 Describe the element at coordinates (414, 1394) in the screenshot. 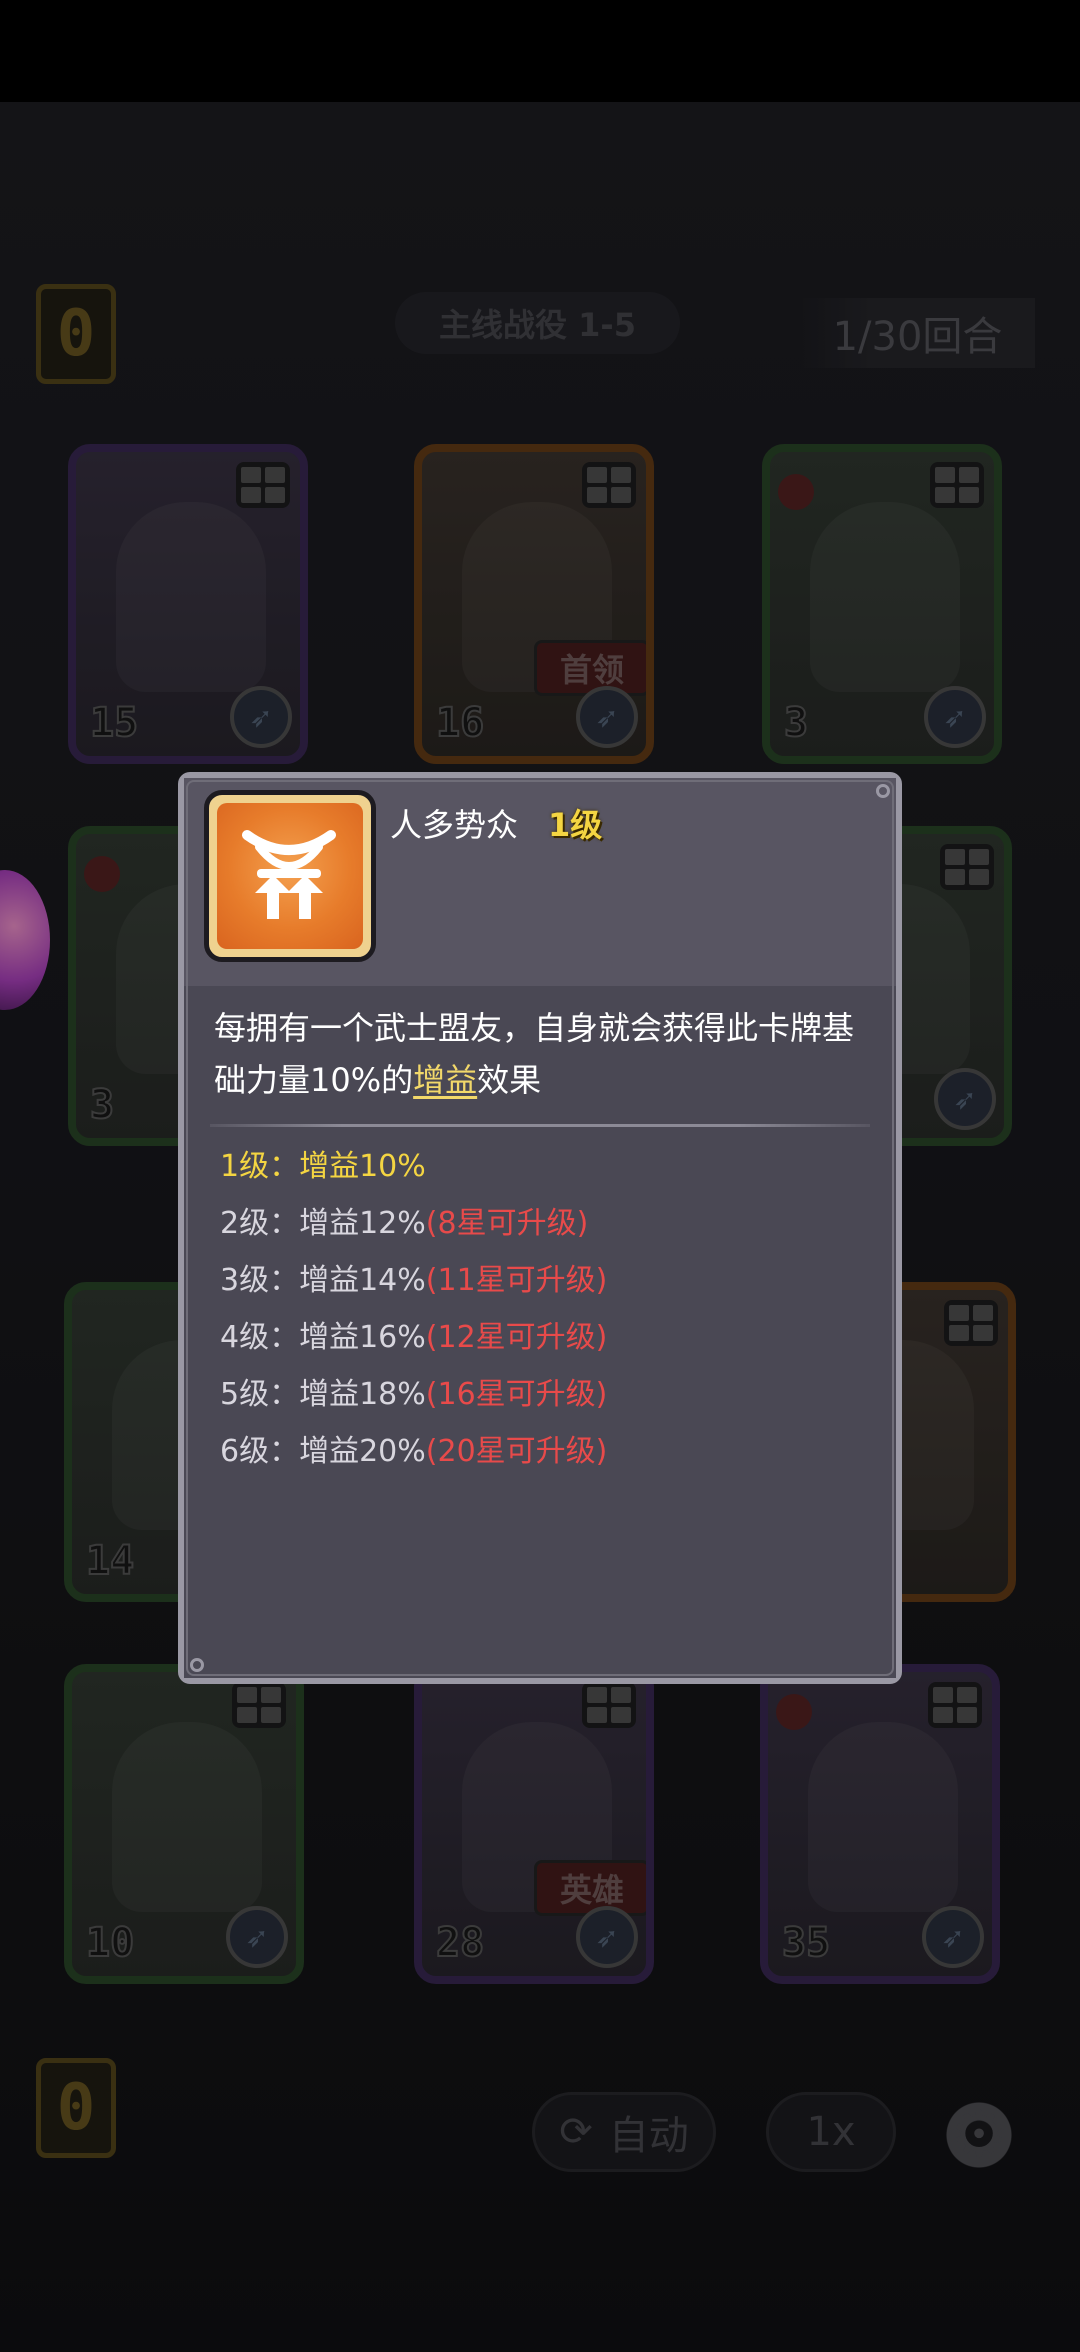

I see `level-row: 5级：增益18%(16星可升级)` at that location.